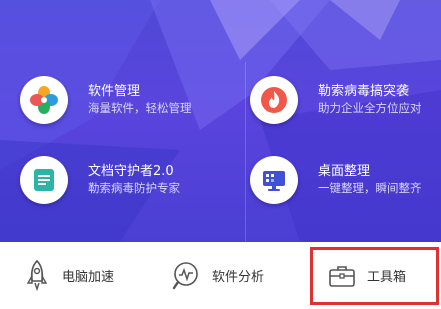 The image size is (441, 309). I want to click on tile-software-manager: 软件管理 海量软件，轻松管理, so click(125, 111).